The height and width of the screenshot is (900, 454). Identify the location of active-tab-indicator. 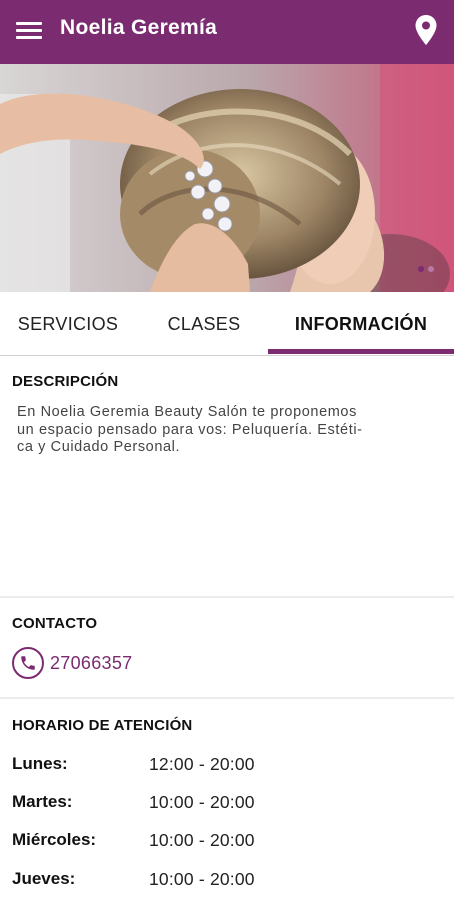
(361, 351).